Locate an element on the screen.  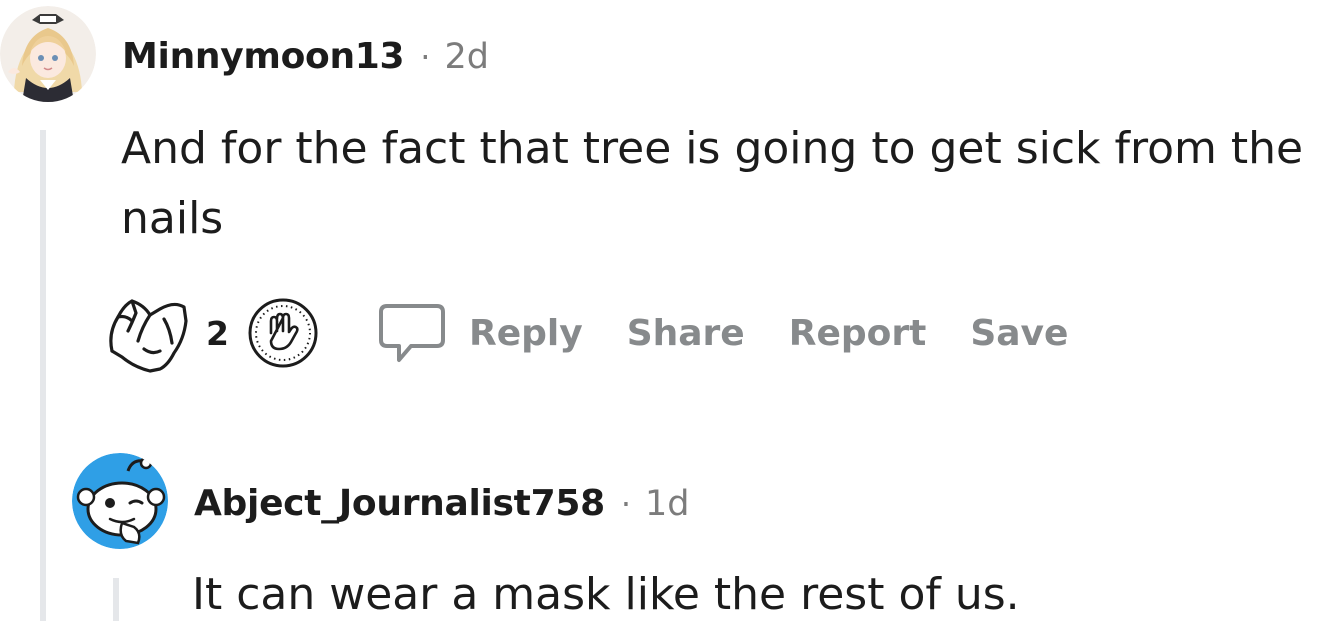
upvote-custom-icon is located at coordinates (148, 336).